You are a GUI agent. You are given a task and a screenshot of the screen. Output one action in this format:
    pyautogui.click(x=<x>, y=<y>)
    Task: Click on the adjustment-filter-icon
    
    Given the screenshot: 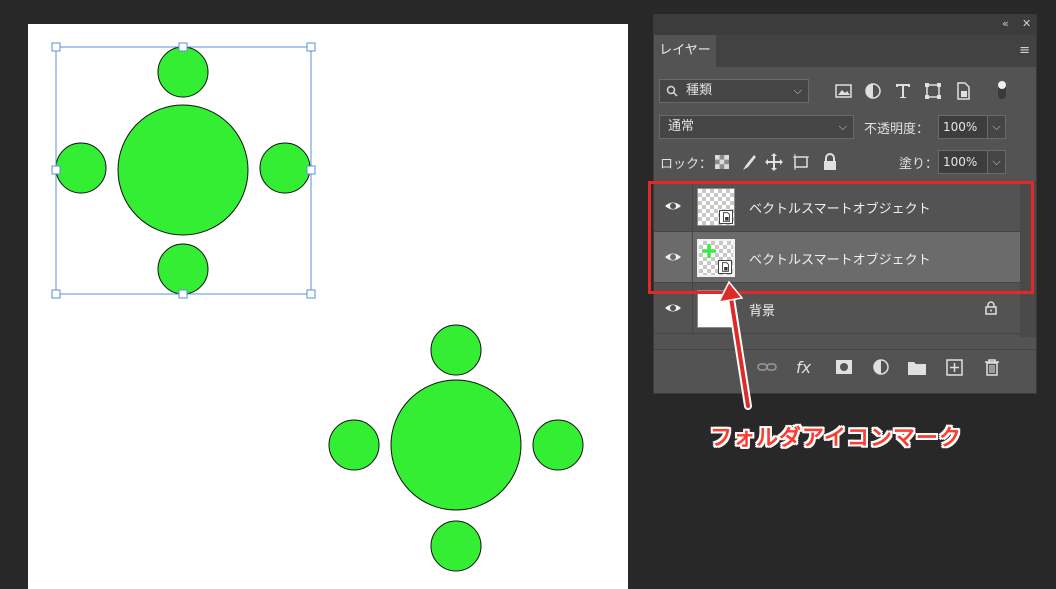 What is the action you would take?
    pyautogui.click(x=873, y=91)
    